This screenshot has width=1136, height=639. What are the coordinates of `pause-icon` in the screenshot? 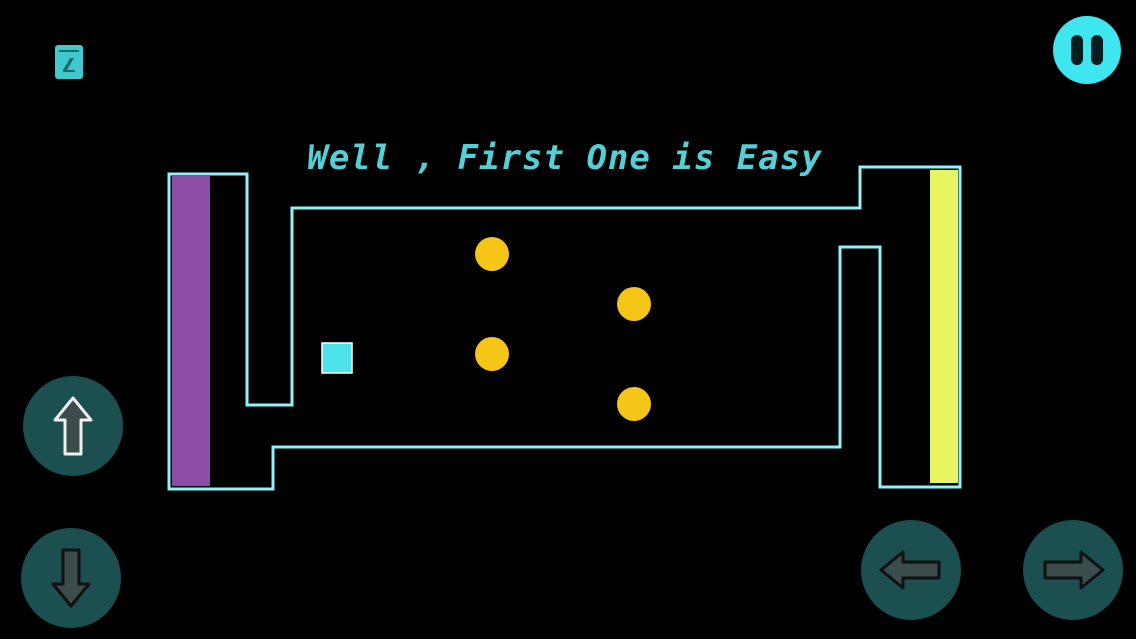 It's located at (1087, 50).